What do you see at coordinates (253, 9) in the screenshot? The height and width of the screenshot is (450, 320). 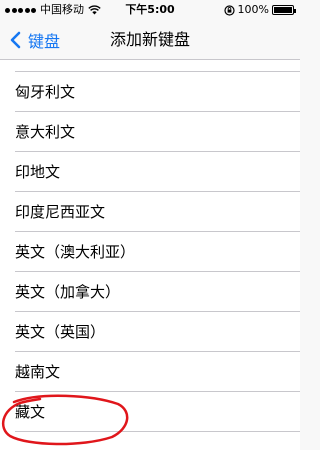 I see `battery-percent: 100%` at bounding box center [253, 9].